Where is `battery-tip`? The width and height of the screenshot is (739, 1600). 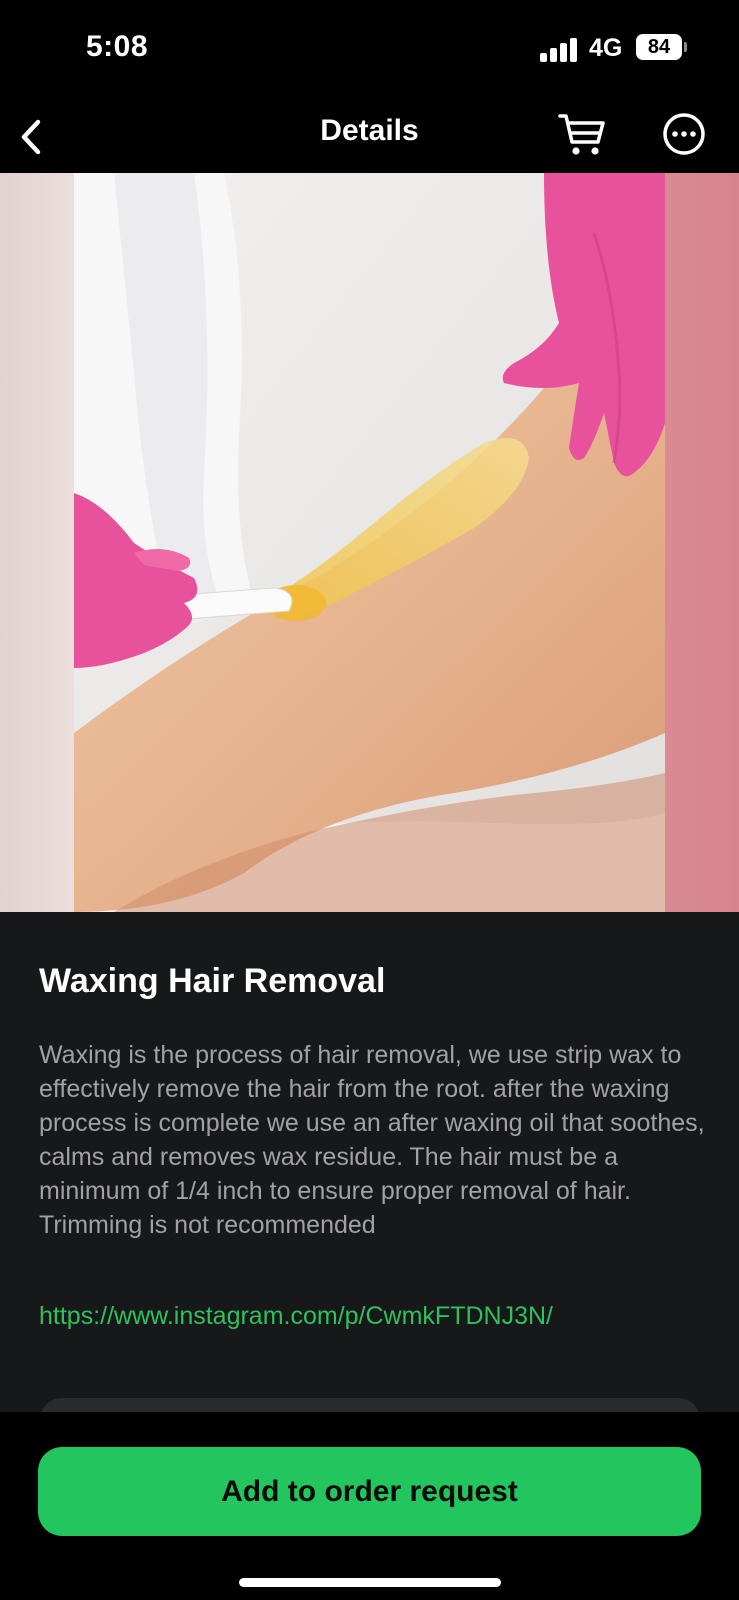
battery-tip is located at coordinates (685, 47).